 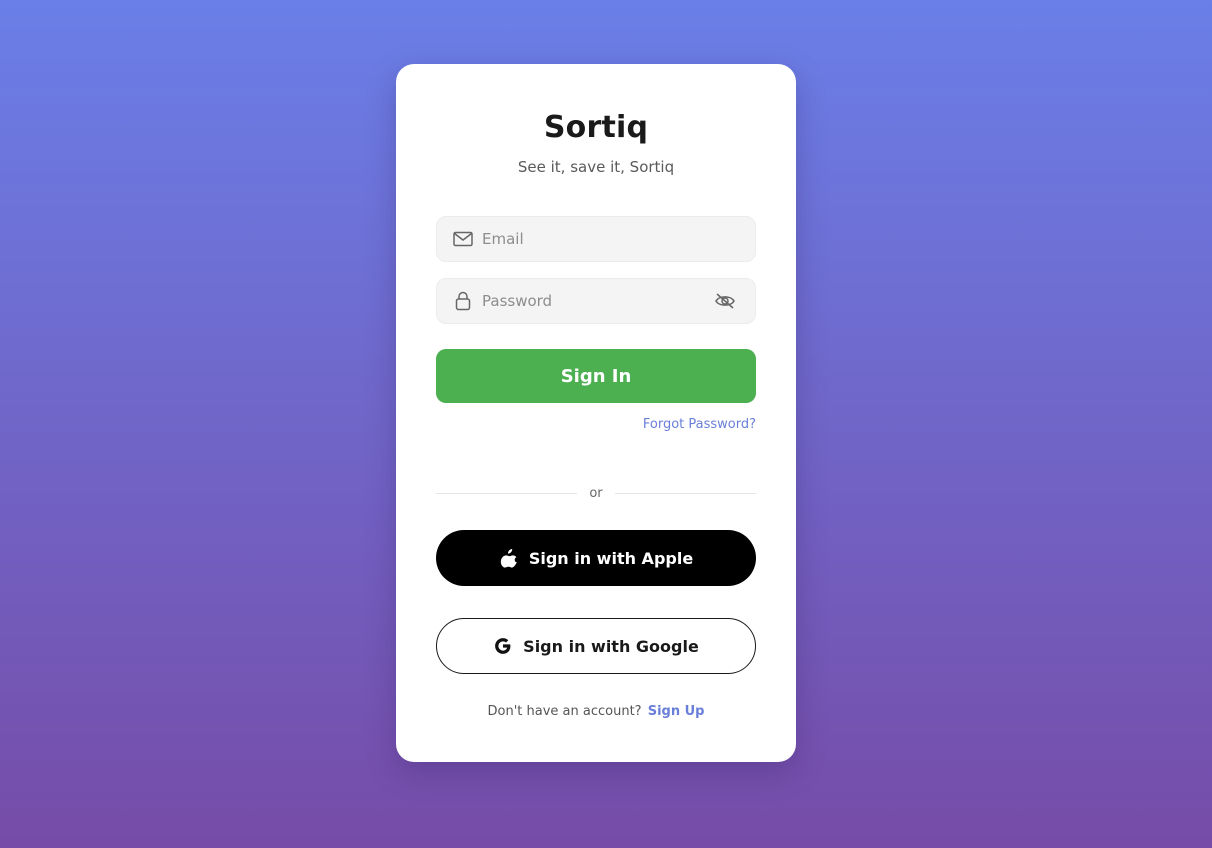 What do you see at coordinates (596, 376) in the screenshot?
I see `sign-in-button: Sign In` at bounding box center [596, 376].